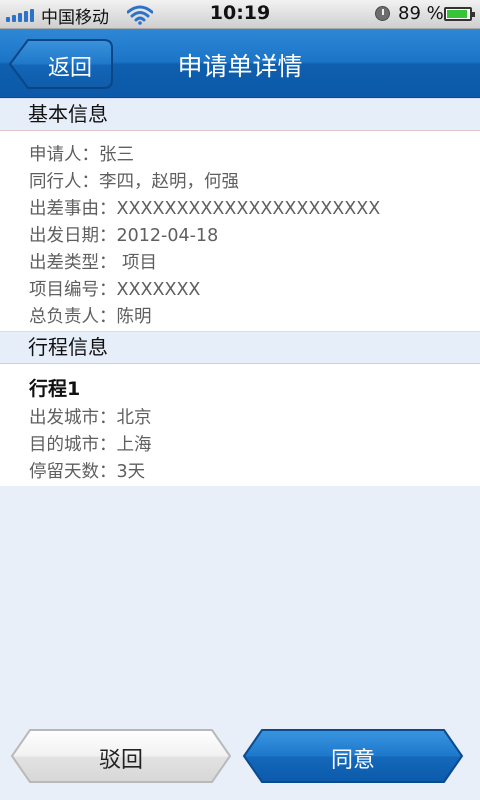 The width and height of the screenshot is (480, 800). What do you see at coordinates (115, 290) in the screenshot?
I see `project-number-row: 项目编号：XXXXXXX` at bounding box center [115, 290].